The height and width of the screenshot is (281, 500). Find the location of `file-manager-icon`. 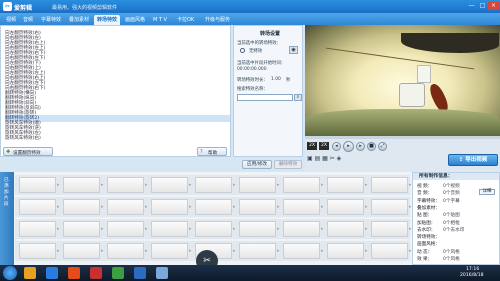

file-manager-icon is located at coordinates (30, 273).